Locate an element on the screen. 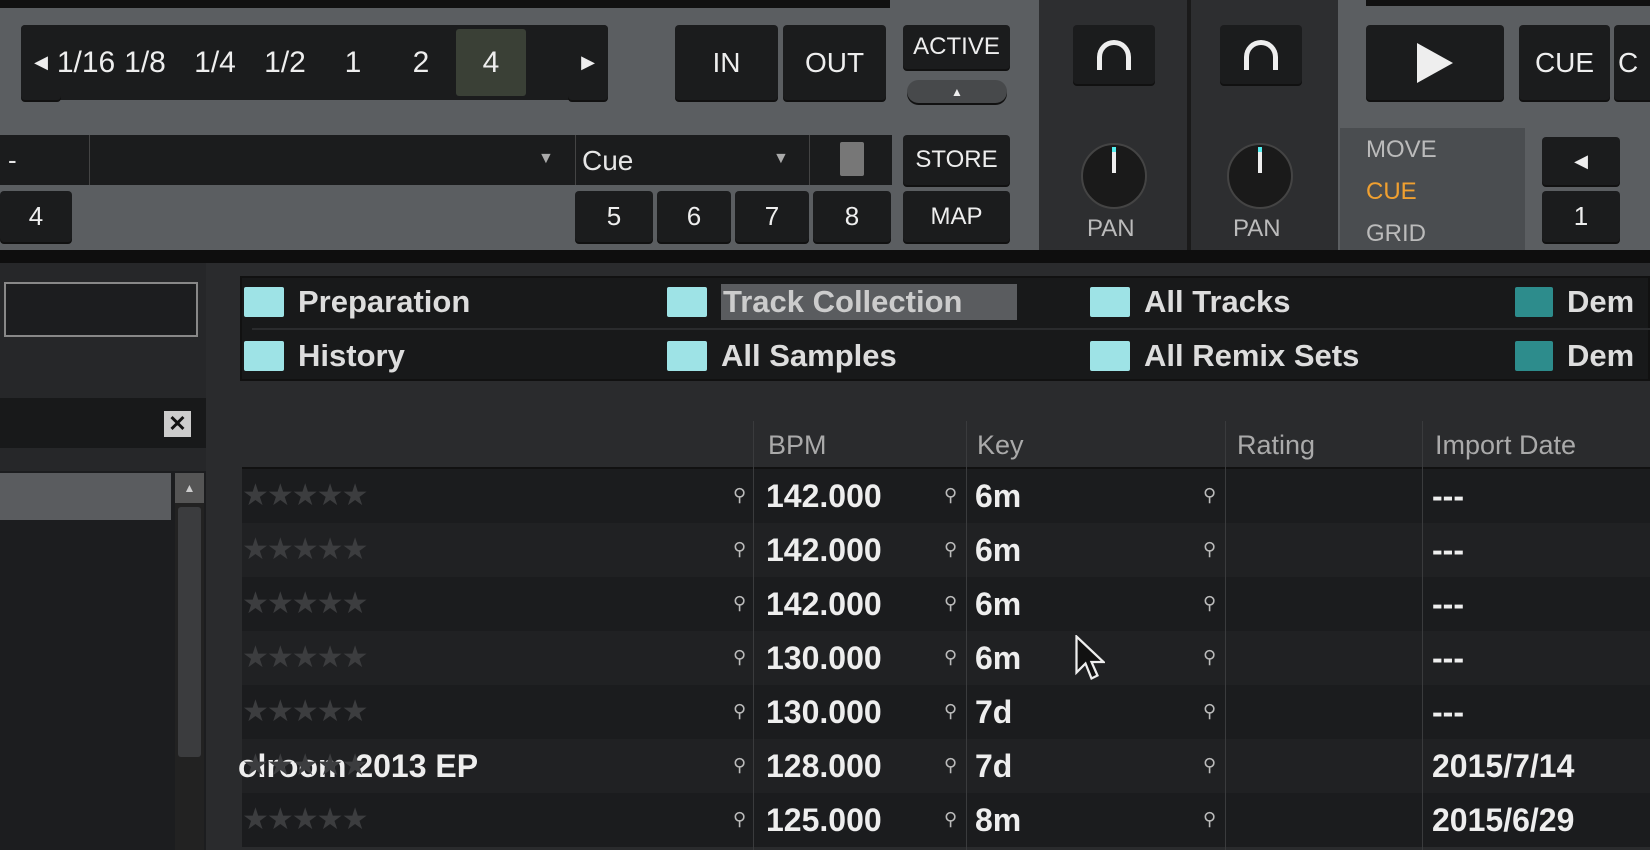  expand-arrow-button: ▲ is located at coordinates (957, 91).